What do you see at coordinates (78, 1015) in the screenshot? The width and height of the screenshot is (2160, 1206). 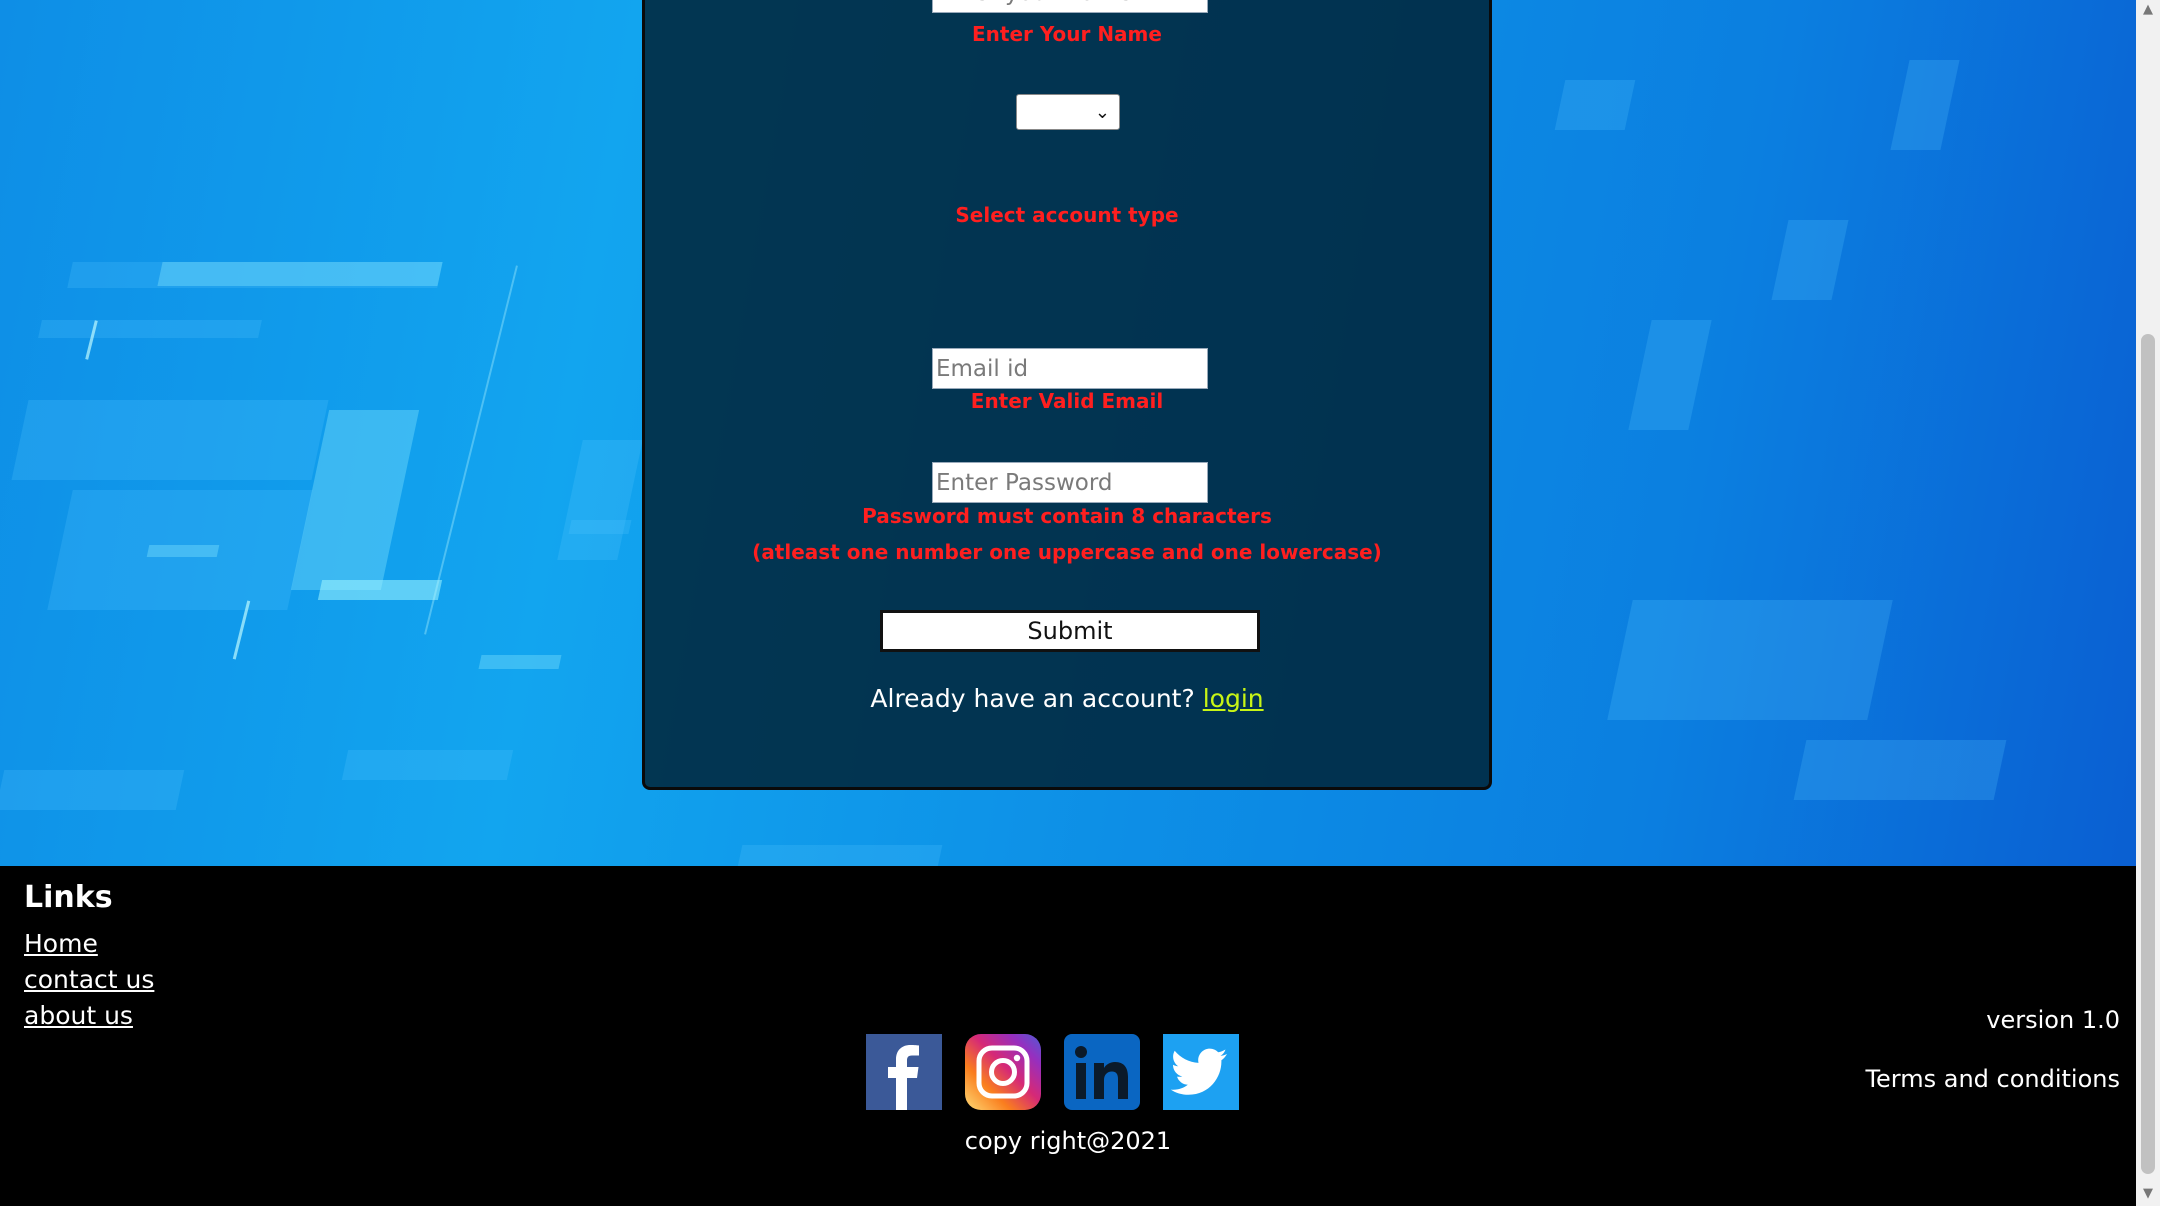 I see `footer-link-about-us: about us` at bounding box center [78, 1015].